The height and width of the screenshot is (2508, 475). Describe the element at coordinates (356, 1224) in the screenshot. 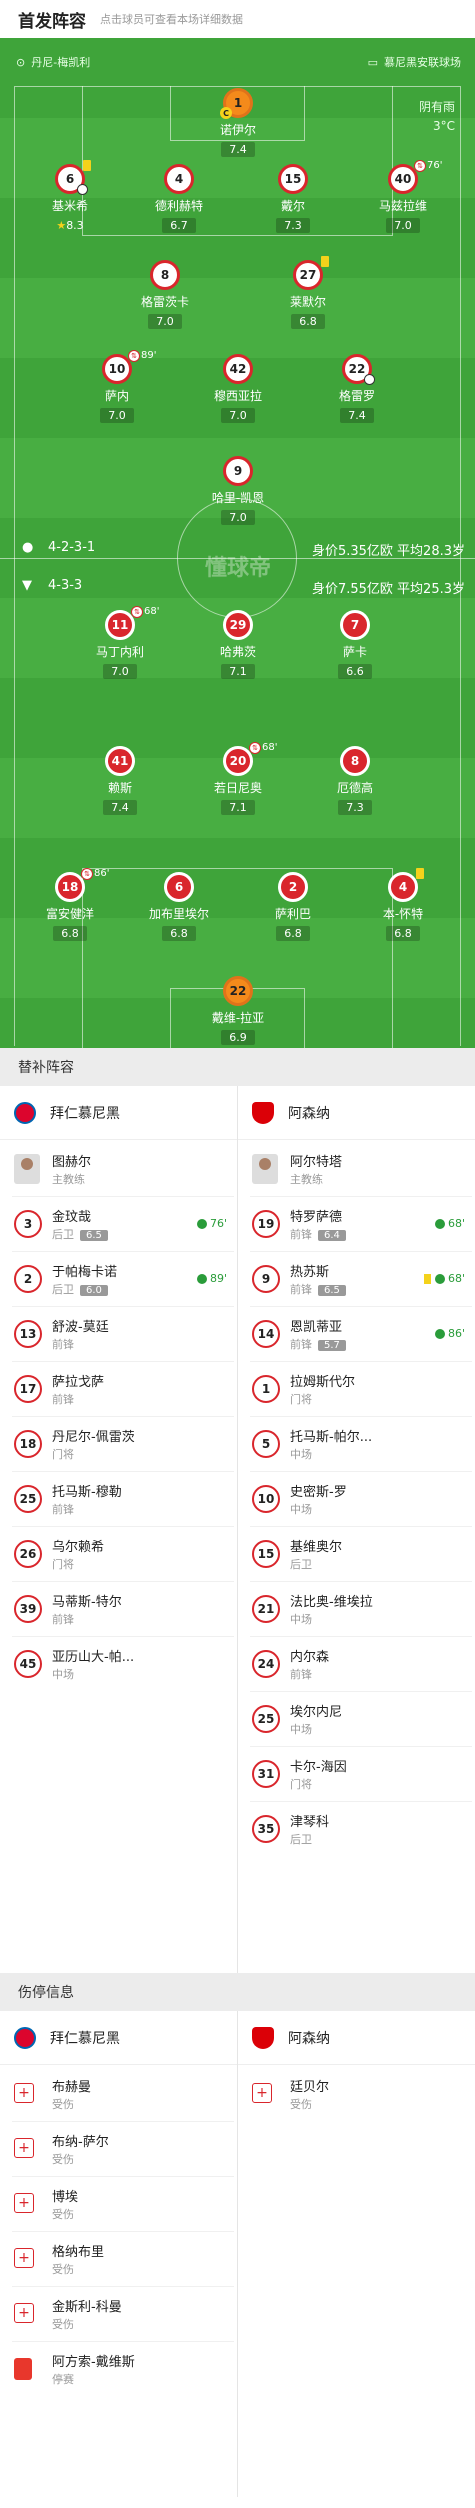

I see `sub-row: 19 特罗萨德 前锋 6.4 68'` at that location.